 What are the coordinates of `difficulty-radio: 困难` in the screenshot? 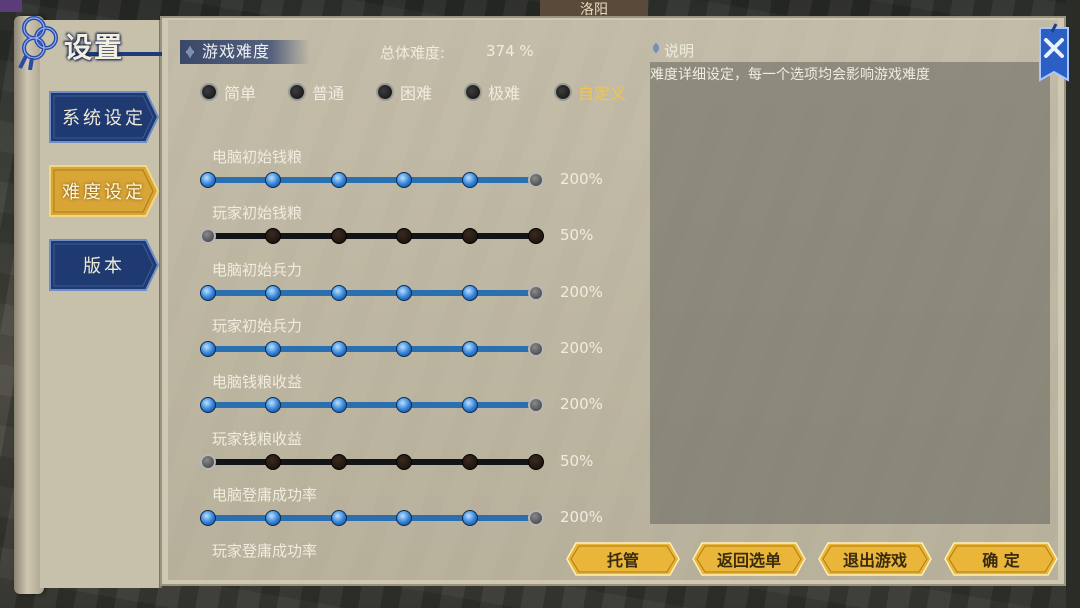 It's located at (404, 92).